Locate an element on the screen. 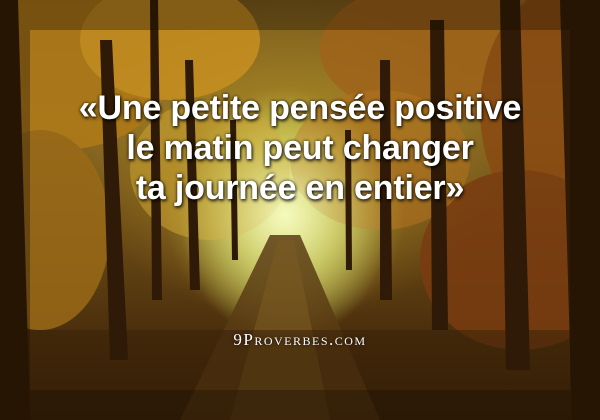  quote-line-2: le matin peut changer is located at coordinates (300, 148).